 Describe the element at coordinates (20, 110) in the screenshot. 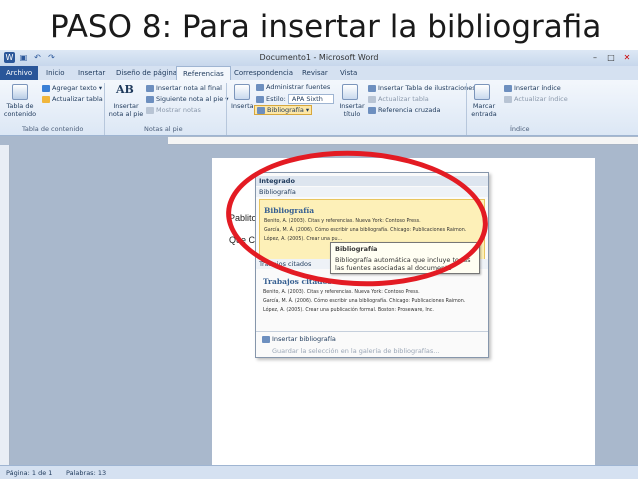

I see `toc-button: Tabla de contenido` at that location.